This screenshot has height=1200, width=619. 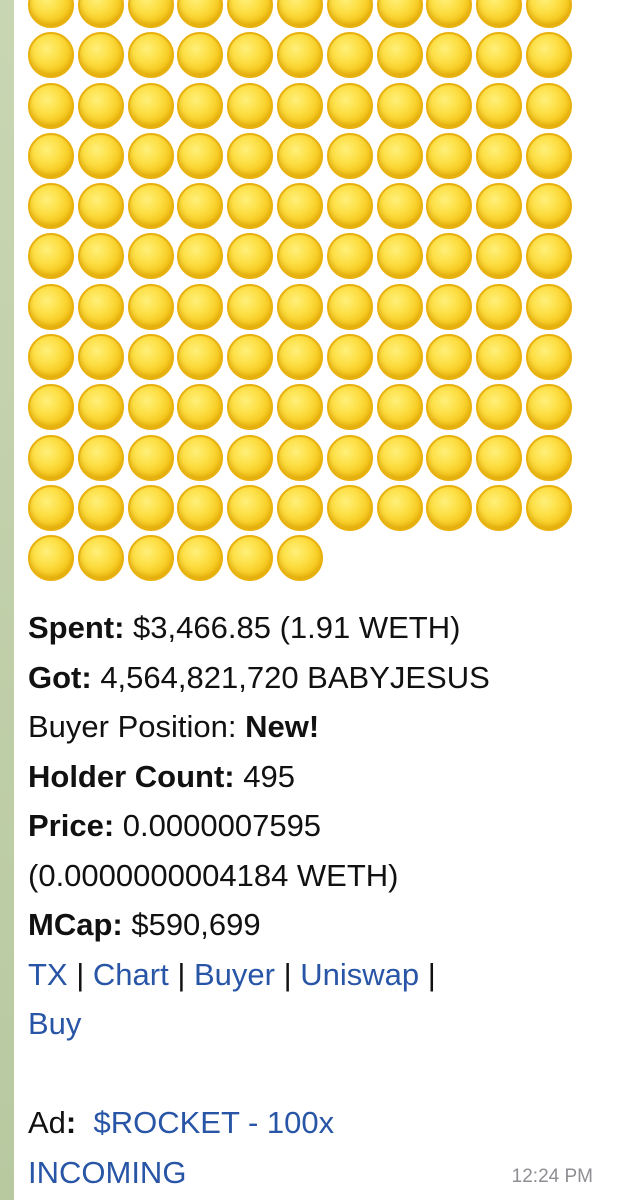 What do you see at coordinates (213, 1122) in the screenshot?
I see `ad-link: $ROCKET - 100x` at bounding box center [213, 1122].